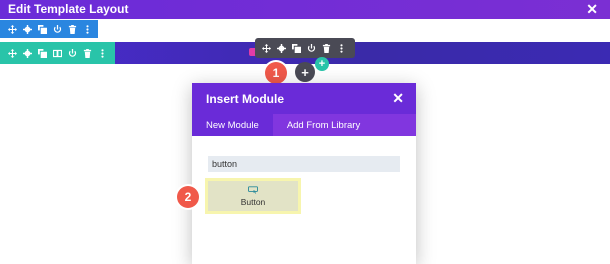 Image resolution: width=610 pixels, height=264 pixels. Describe the element at coordinates (188, 197) in the screenshot. I see `step-badge-2: 2` at that location.